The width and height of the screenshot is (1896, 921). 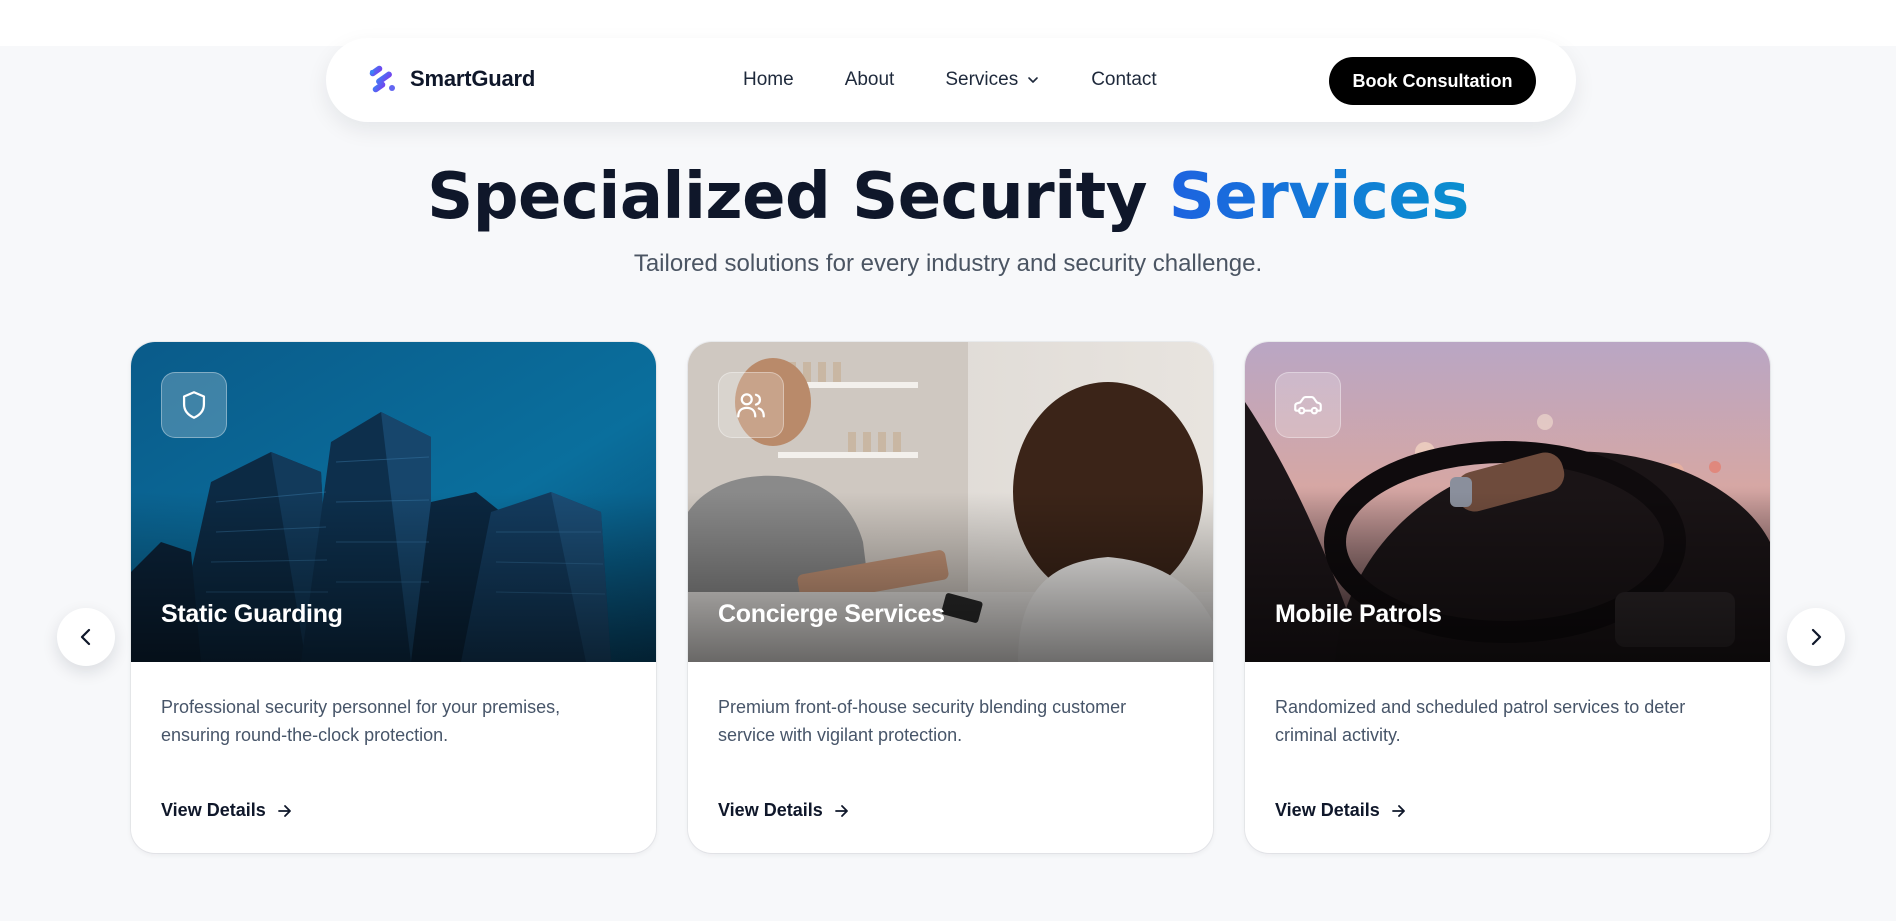 I want to click on card-title: Concierge Services, so click(x=831, y=614).